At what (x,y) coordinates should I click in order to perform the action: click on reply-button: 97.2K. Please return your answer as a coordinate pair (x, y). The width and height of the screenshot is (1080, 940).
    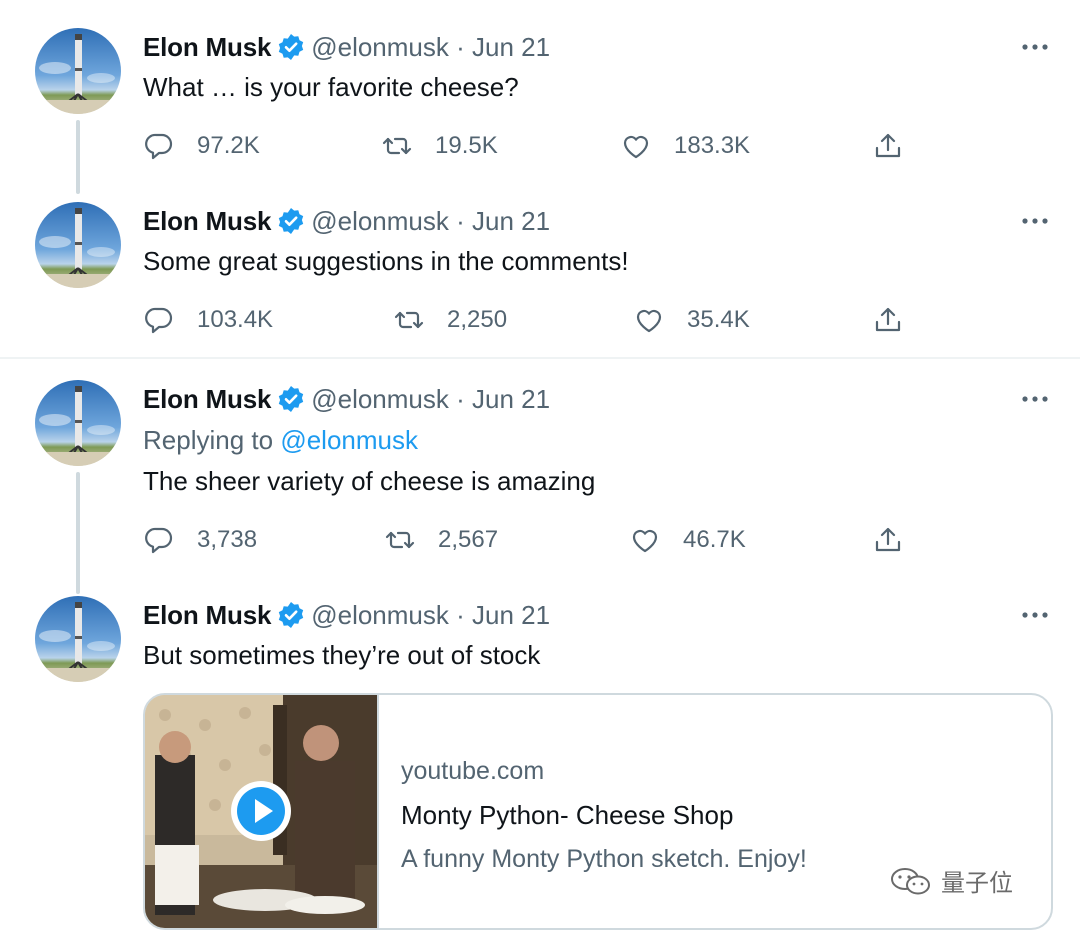
    Looking at the image, I should click on (201, 146).